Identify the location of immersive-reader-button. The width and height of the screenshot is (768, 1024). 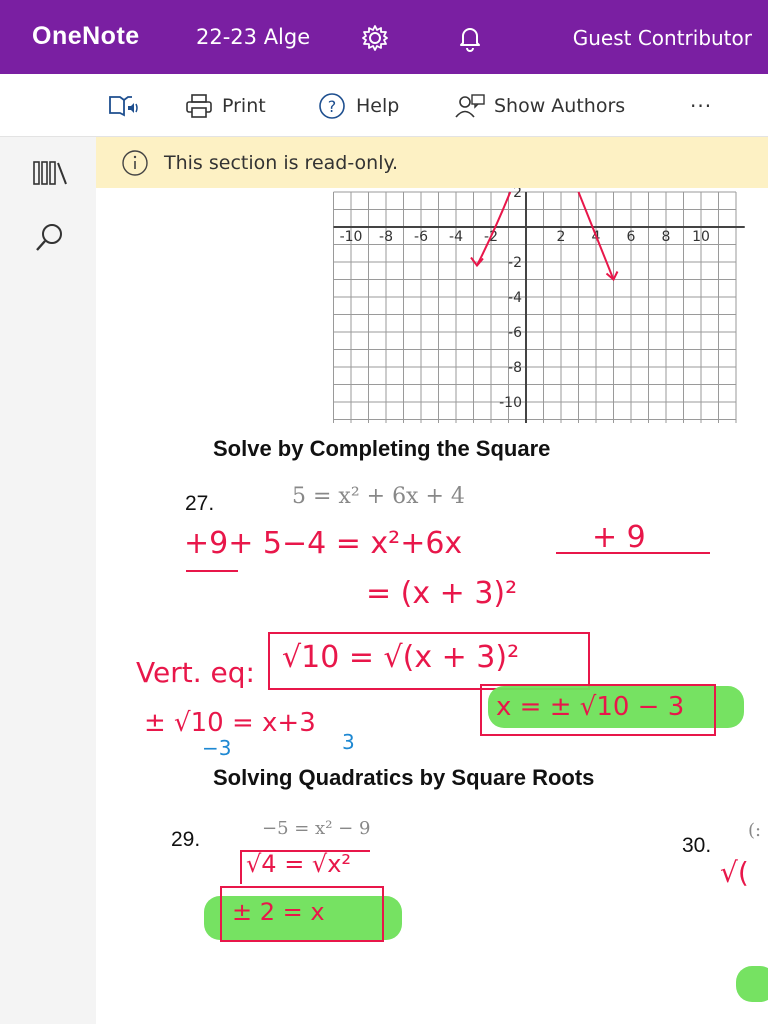
(129, 106).